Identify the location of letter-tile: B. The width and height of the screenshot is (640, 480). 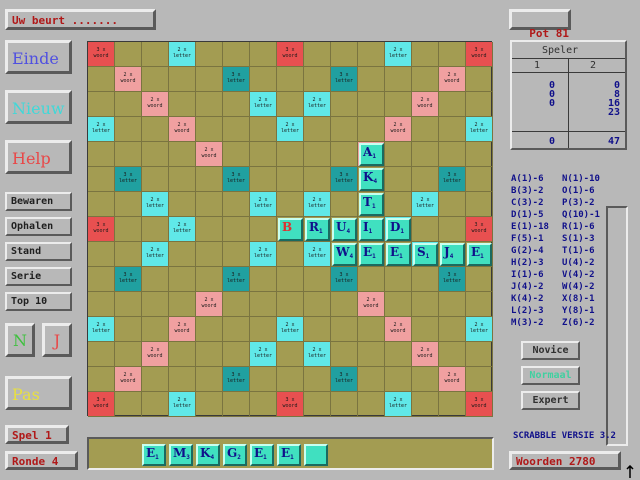
(290, 229).